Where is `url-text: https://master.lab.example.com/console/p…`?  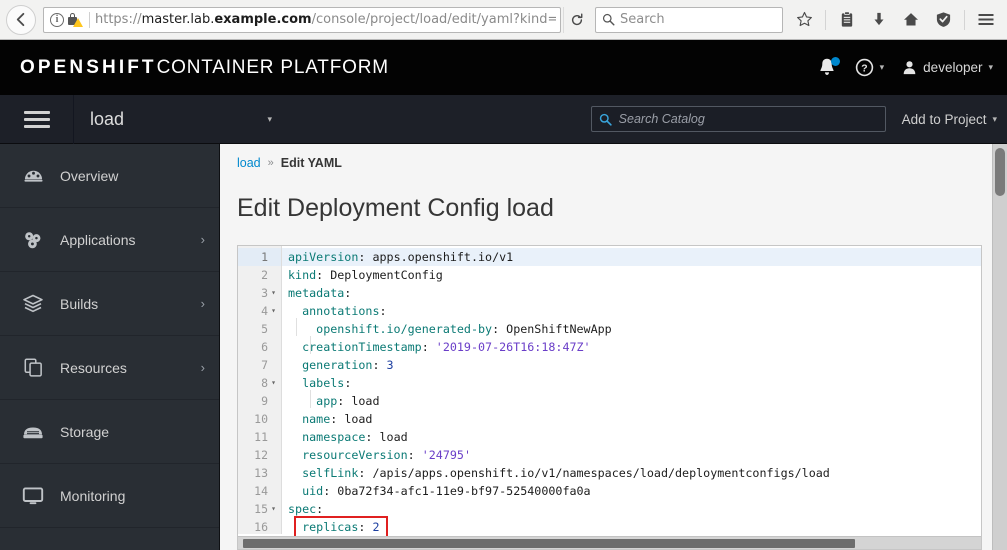 url-text: https://master.lab.example.com/console/p… is located at coordinates (325, 19).